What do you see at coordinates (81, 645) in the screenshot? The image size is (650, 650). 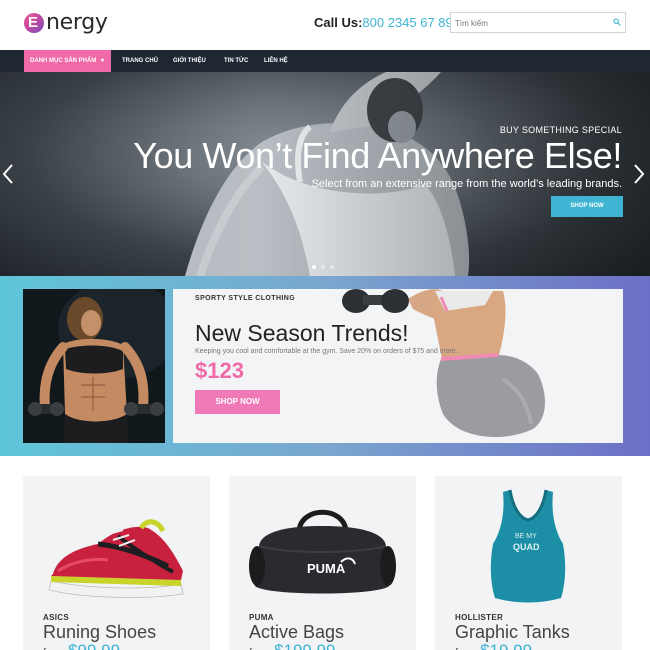 I see `product-price: from $99.99` at bounding box center [81, 645].